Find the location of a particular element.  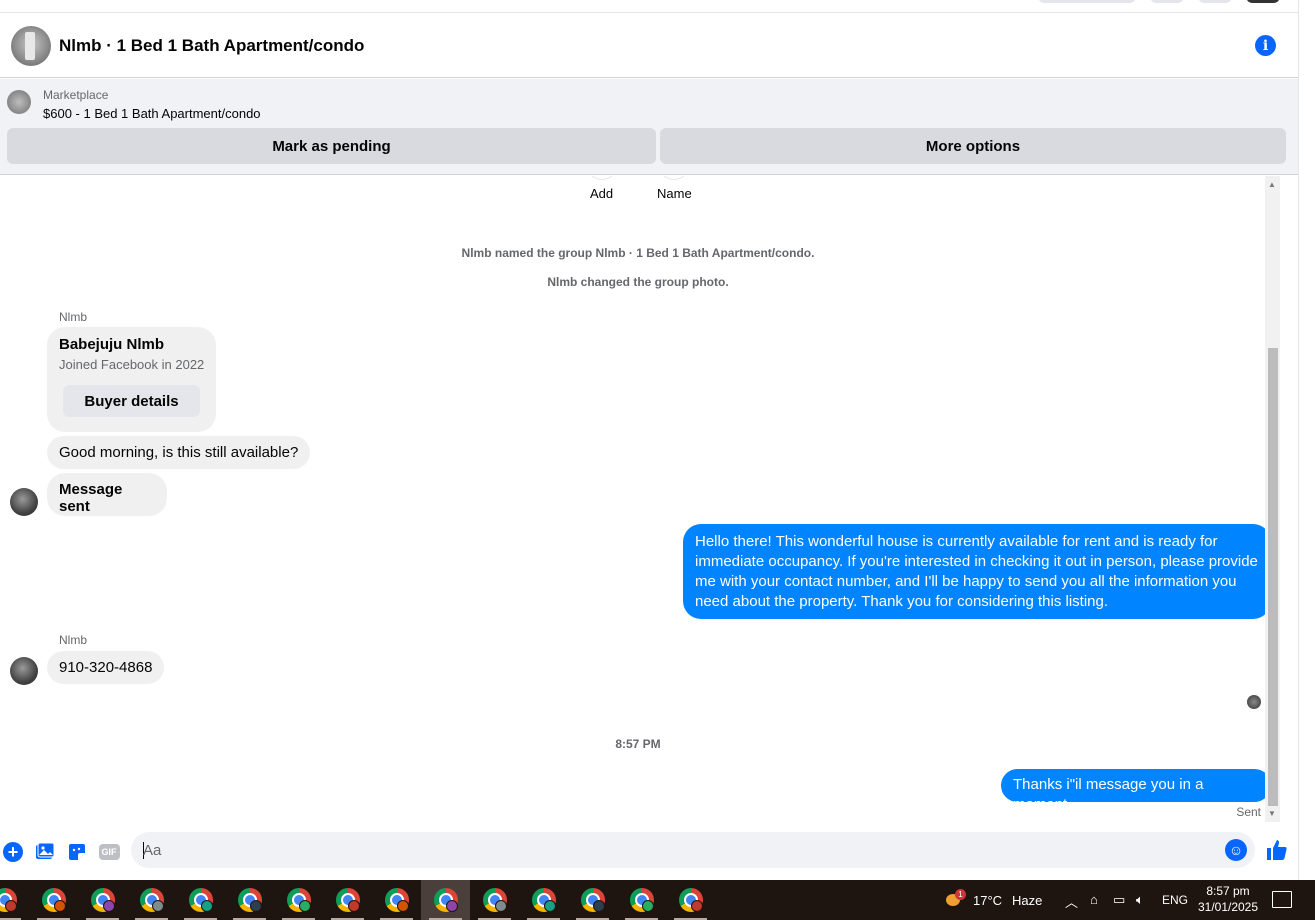

photo-icon is located at coordinates (45, 852).